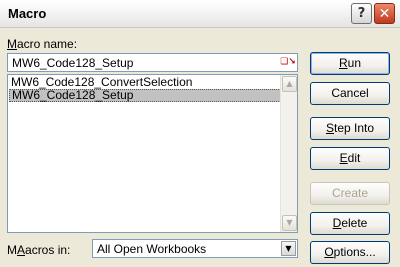  What do you see at coordinates (152, 62) in the screenshot?
I see `macro-name-input` at bounding box center [152, 62].